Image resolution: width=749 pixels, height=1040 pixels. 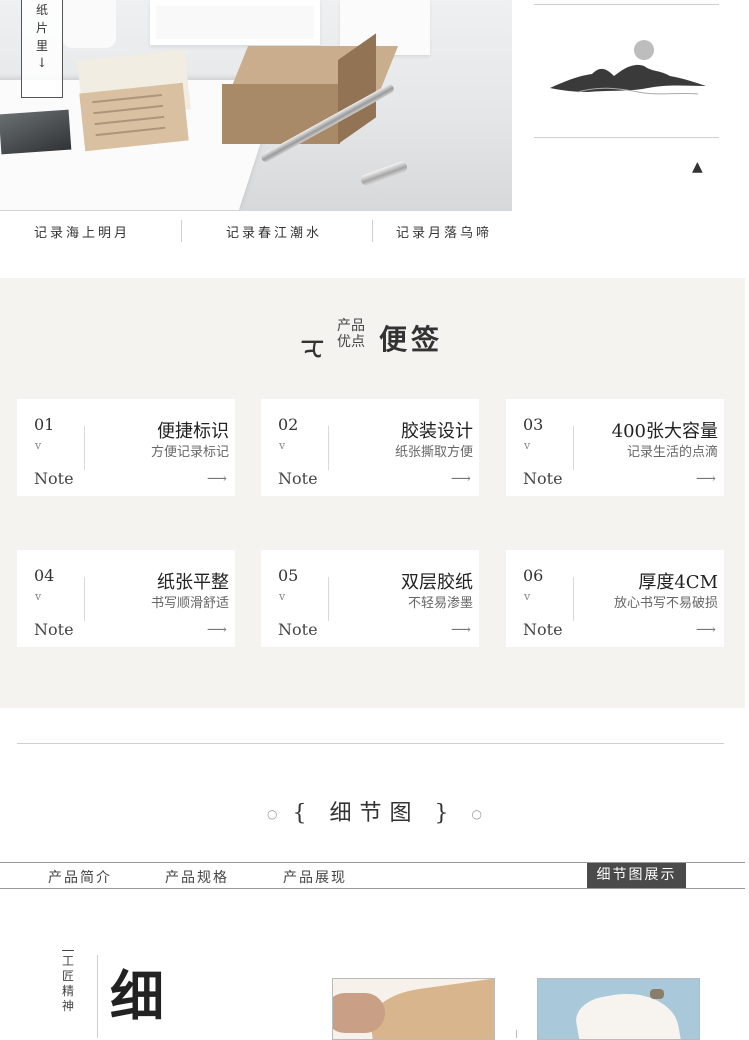 What do you see at coordinates (288, 424) in the screenshot?
I see `card-number: 02` at bounding box center [288, 424].